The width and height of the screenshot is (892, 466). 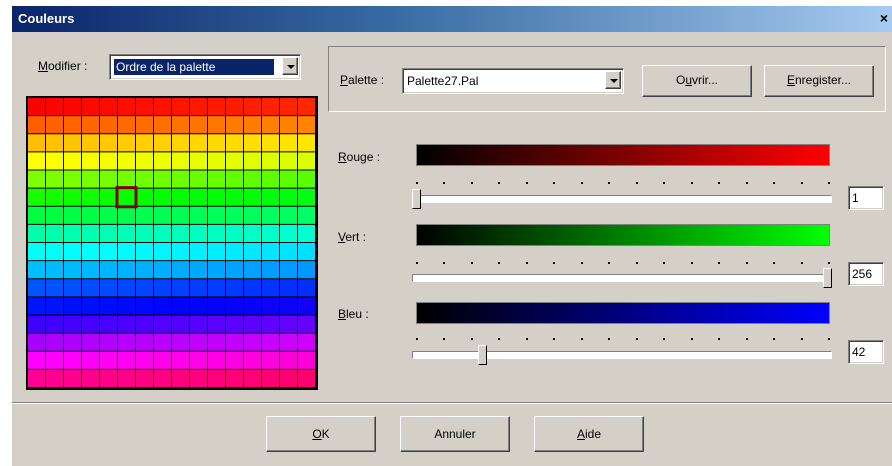 What do you see at coordinates (622, 278) in the screenshot?
I see `green-slider-track` at bounding box center [622, 278].